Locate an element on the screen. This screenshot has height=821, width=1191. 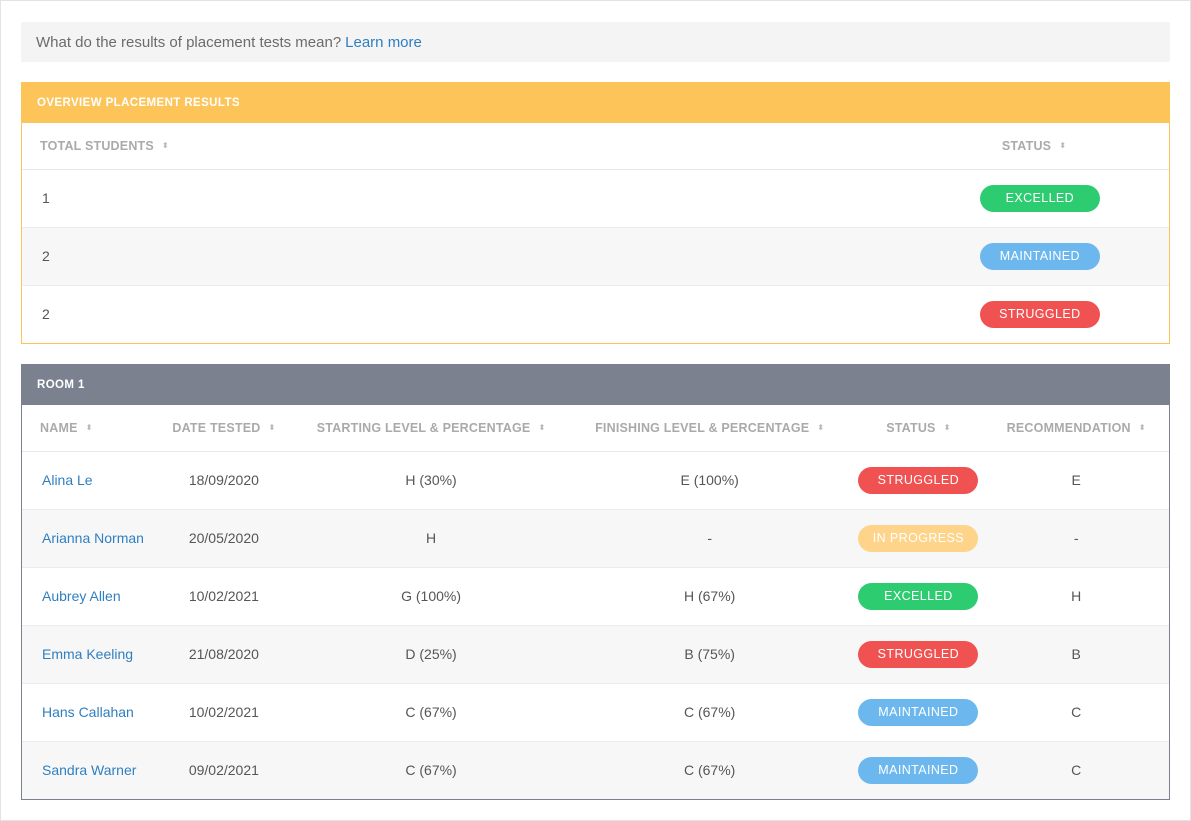
starting-level-cell: G (100%) is located at coordinates (431, 596).